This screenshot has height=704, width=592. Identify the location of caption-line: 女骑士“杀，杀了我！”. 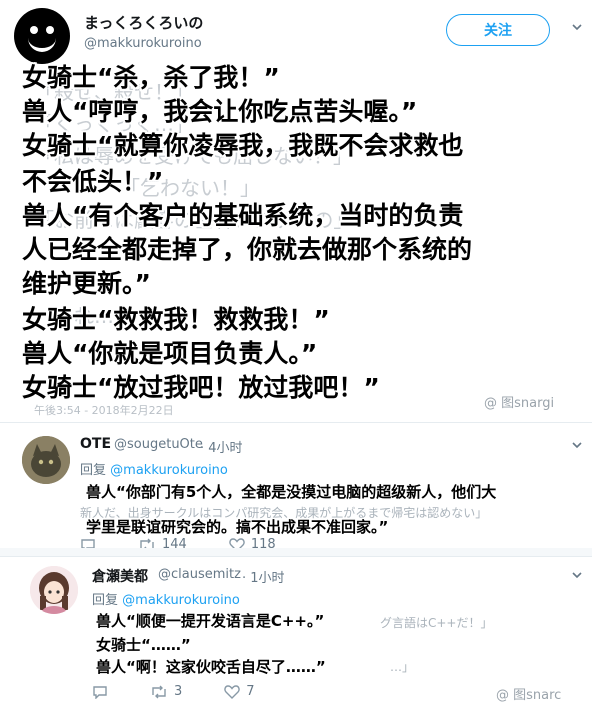
(151, 77).